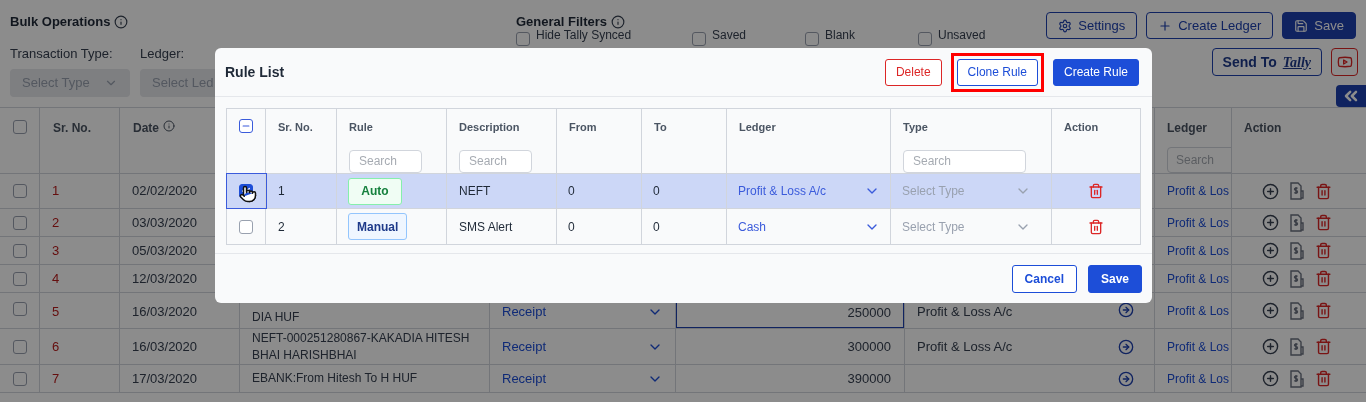 The width and height of the screenshot is (1366, 402). What do you see at coordinates (562, 21) in the screenshot?
I see `filters-title: General Filters` at bounding box center [562, 21].